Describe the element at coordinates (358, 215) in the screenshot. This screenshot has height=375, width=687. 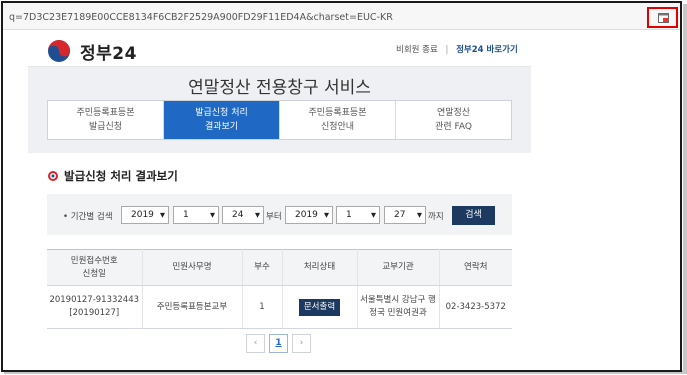
I see `to-month-select: 1 ▼` at that location.